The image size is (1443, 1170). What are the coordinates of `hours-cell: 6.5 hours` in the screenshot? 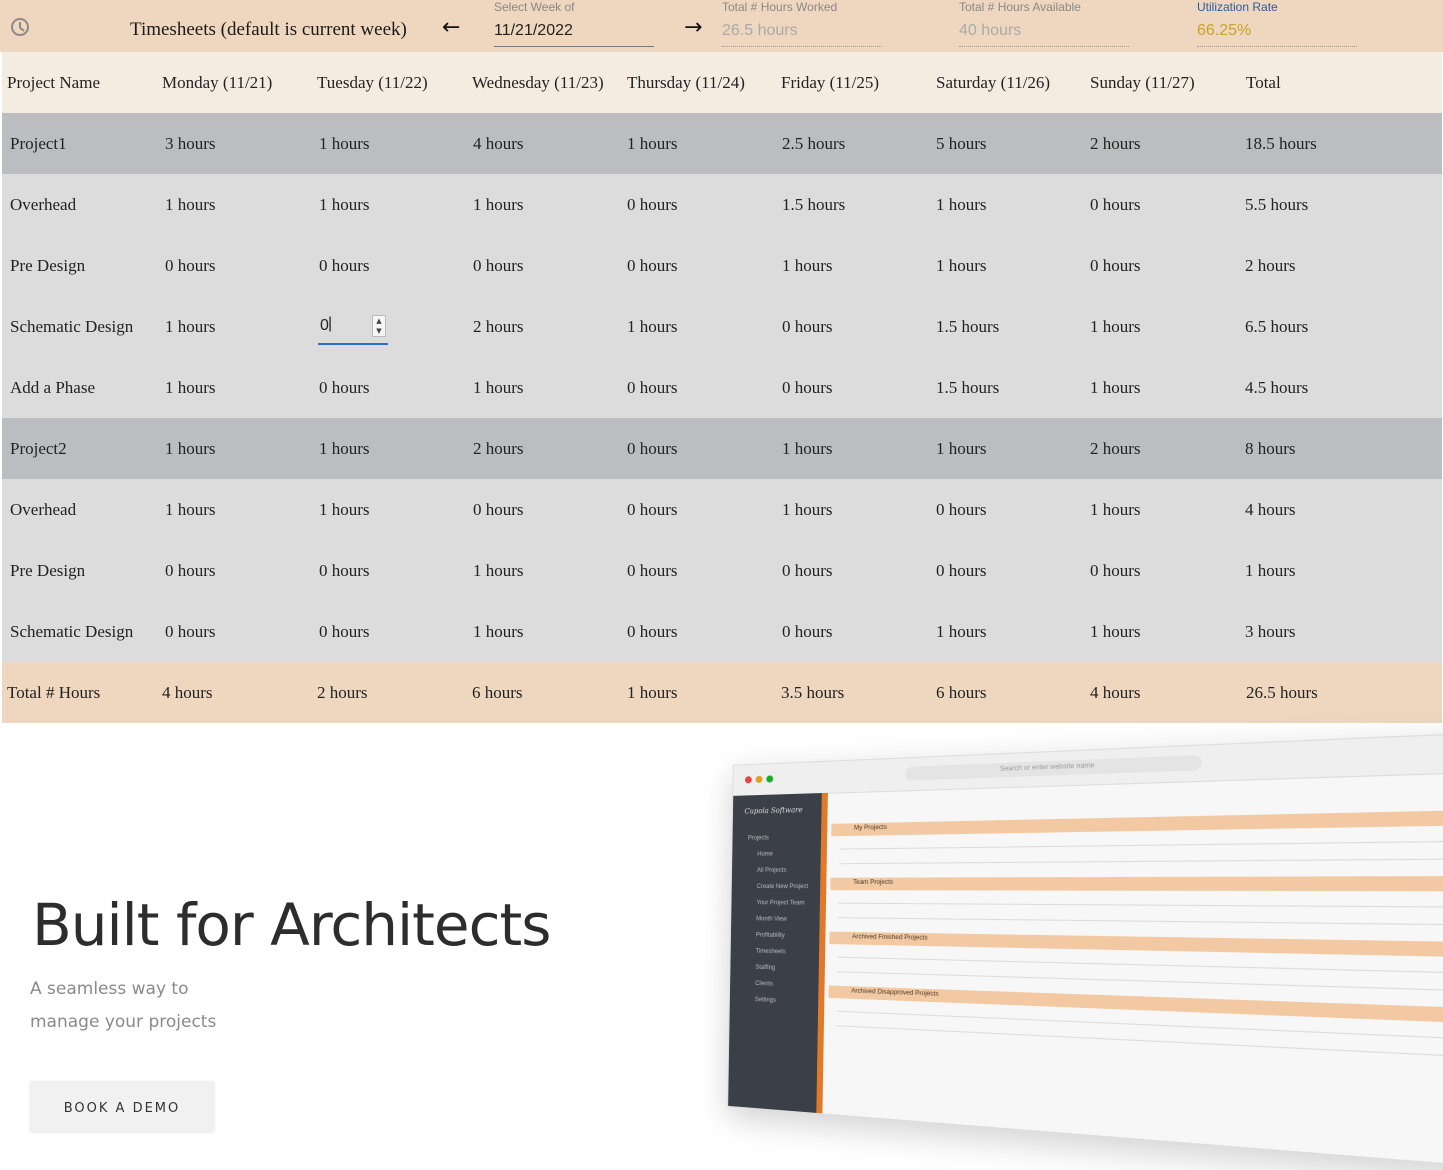 It's located at (1277, 326).